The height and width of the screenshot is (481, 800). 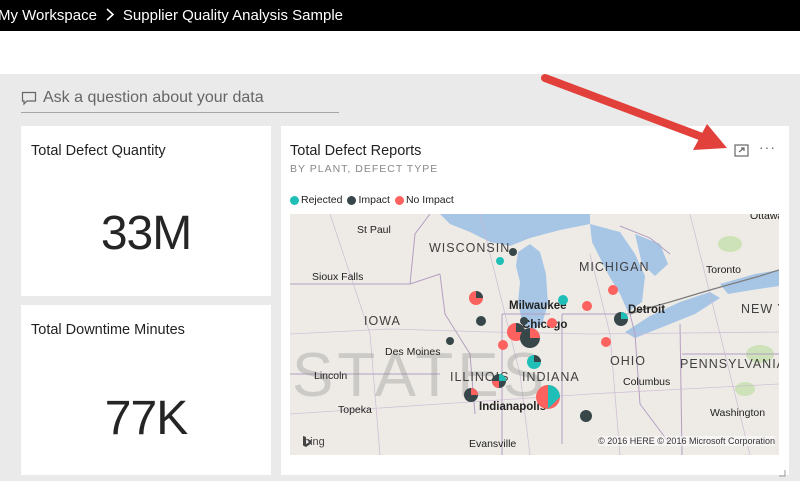 I want to click on kpi-value: 77K, so click(x=146, y=418).